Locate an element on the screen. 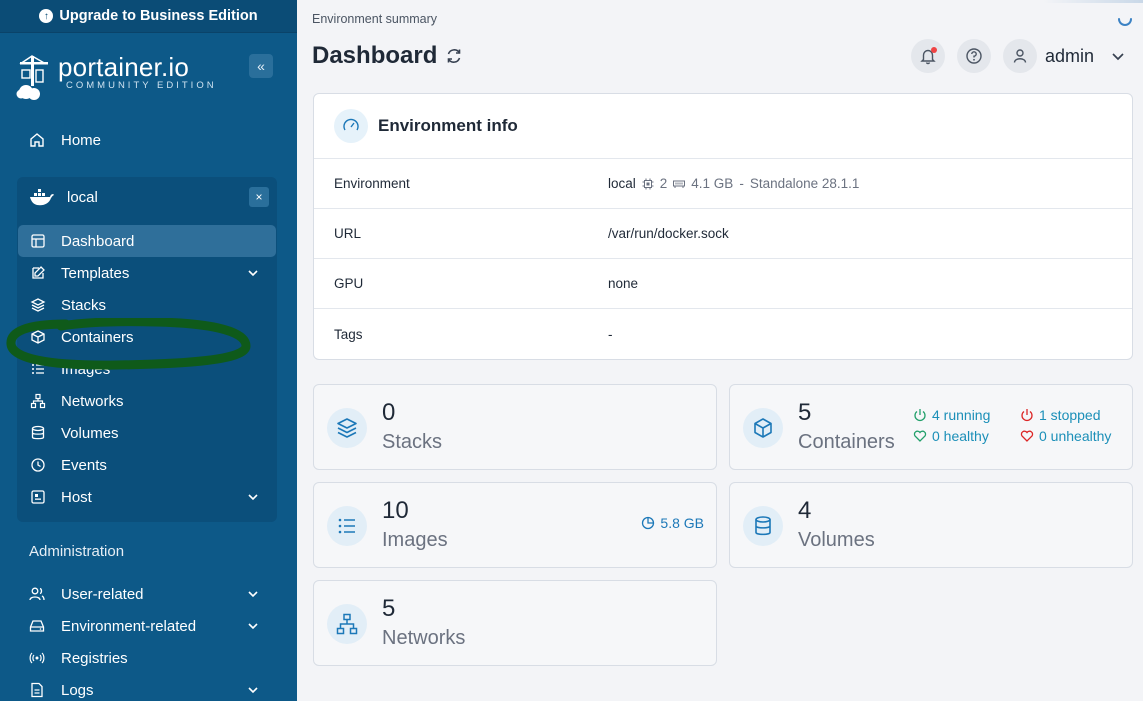 Image resolution: width=1143 pixels, height=701 pixels. user-menu-avatar is located at coordinates (1020, 56).